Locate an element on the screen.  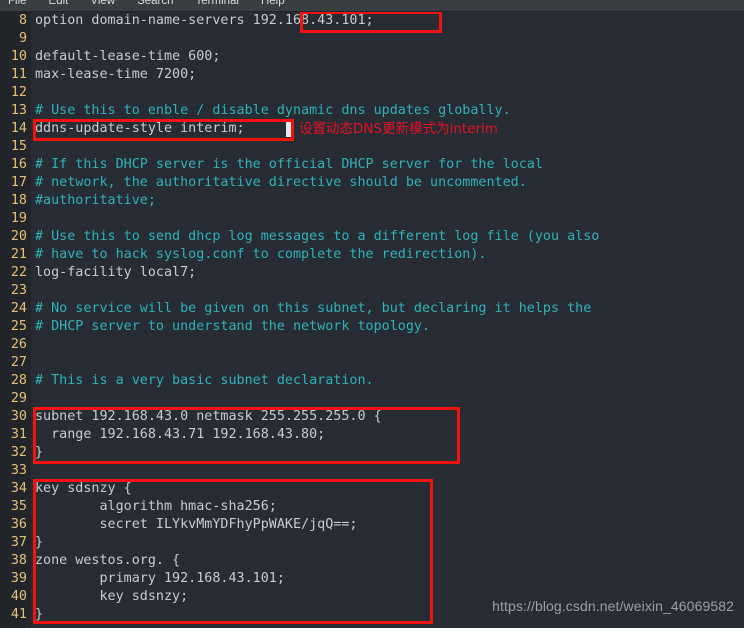
line-number: 13 is located at coordinates (15, 111).